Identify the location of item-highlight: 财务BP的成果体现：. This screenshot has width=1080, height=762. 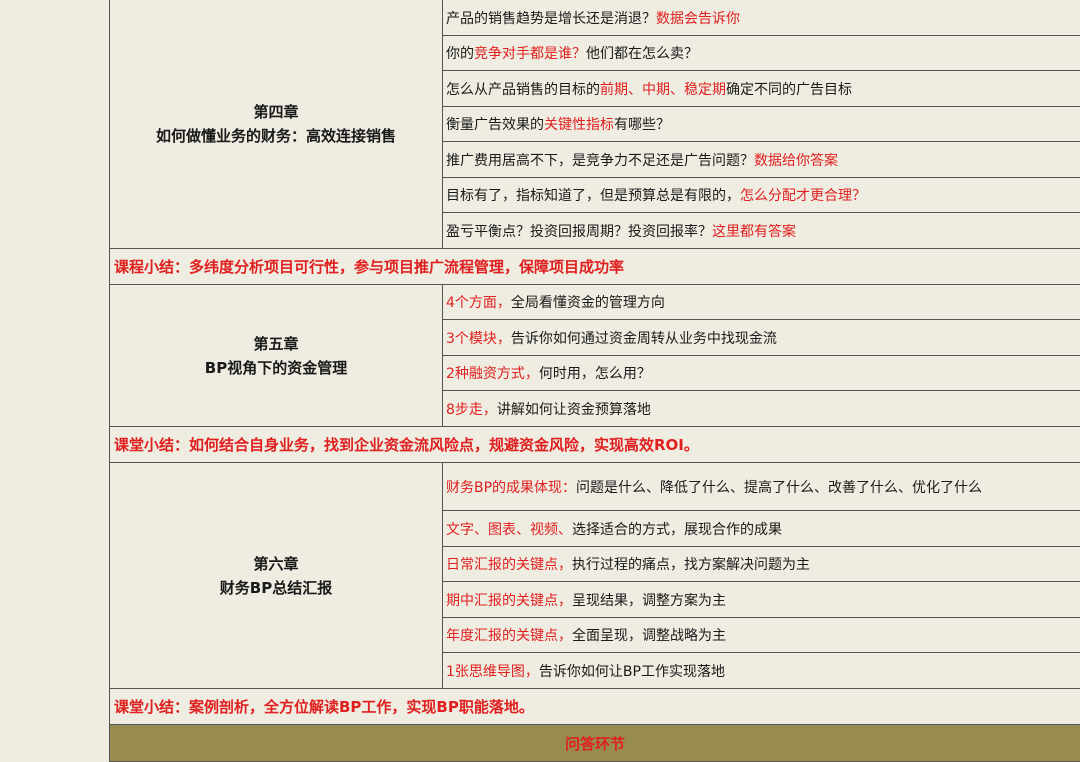
(511, 487).